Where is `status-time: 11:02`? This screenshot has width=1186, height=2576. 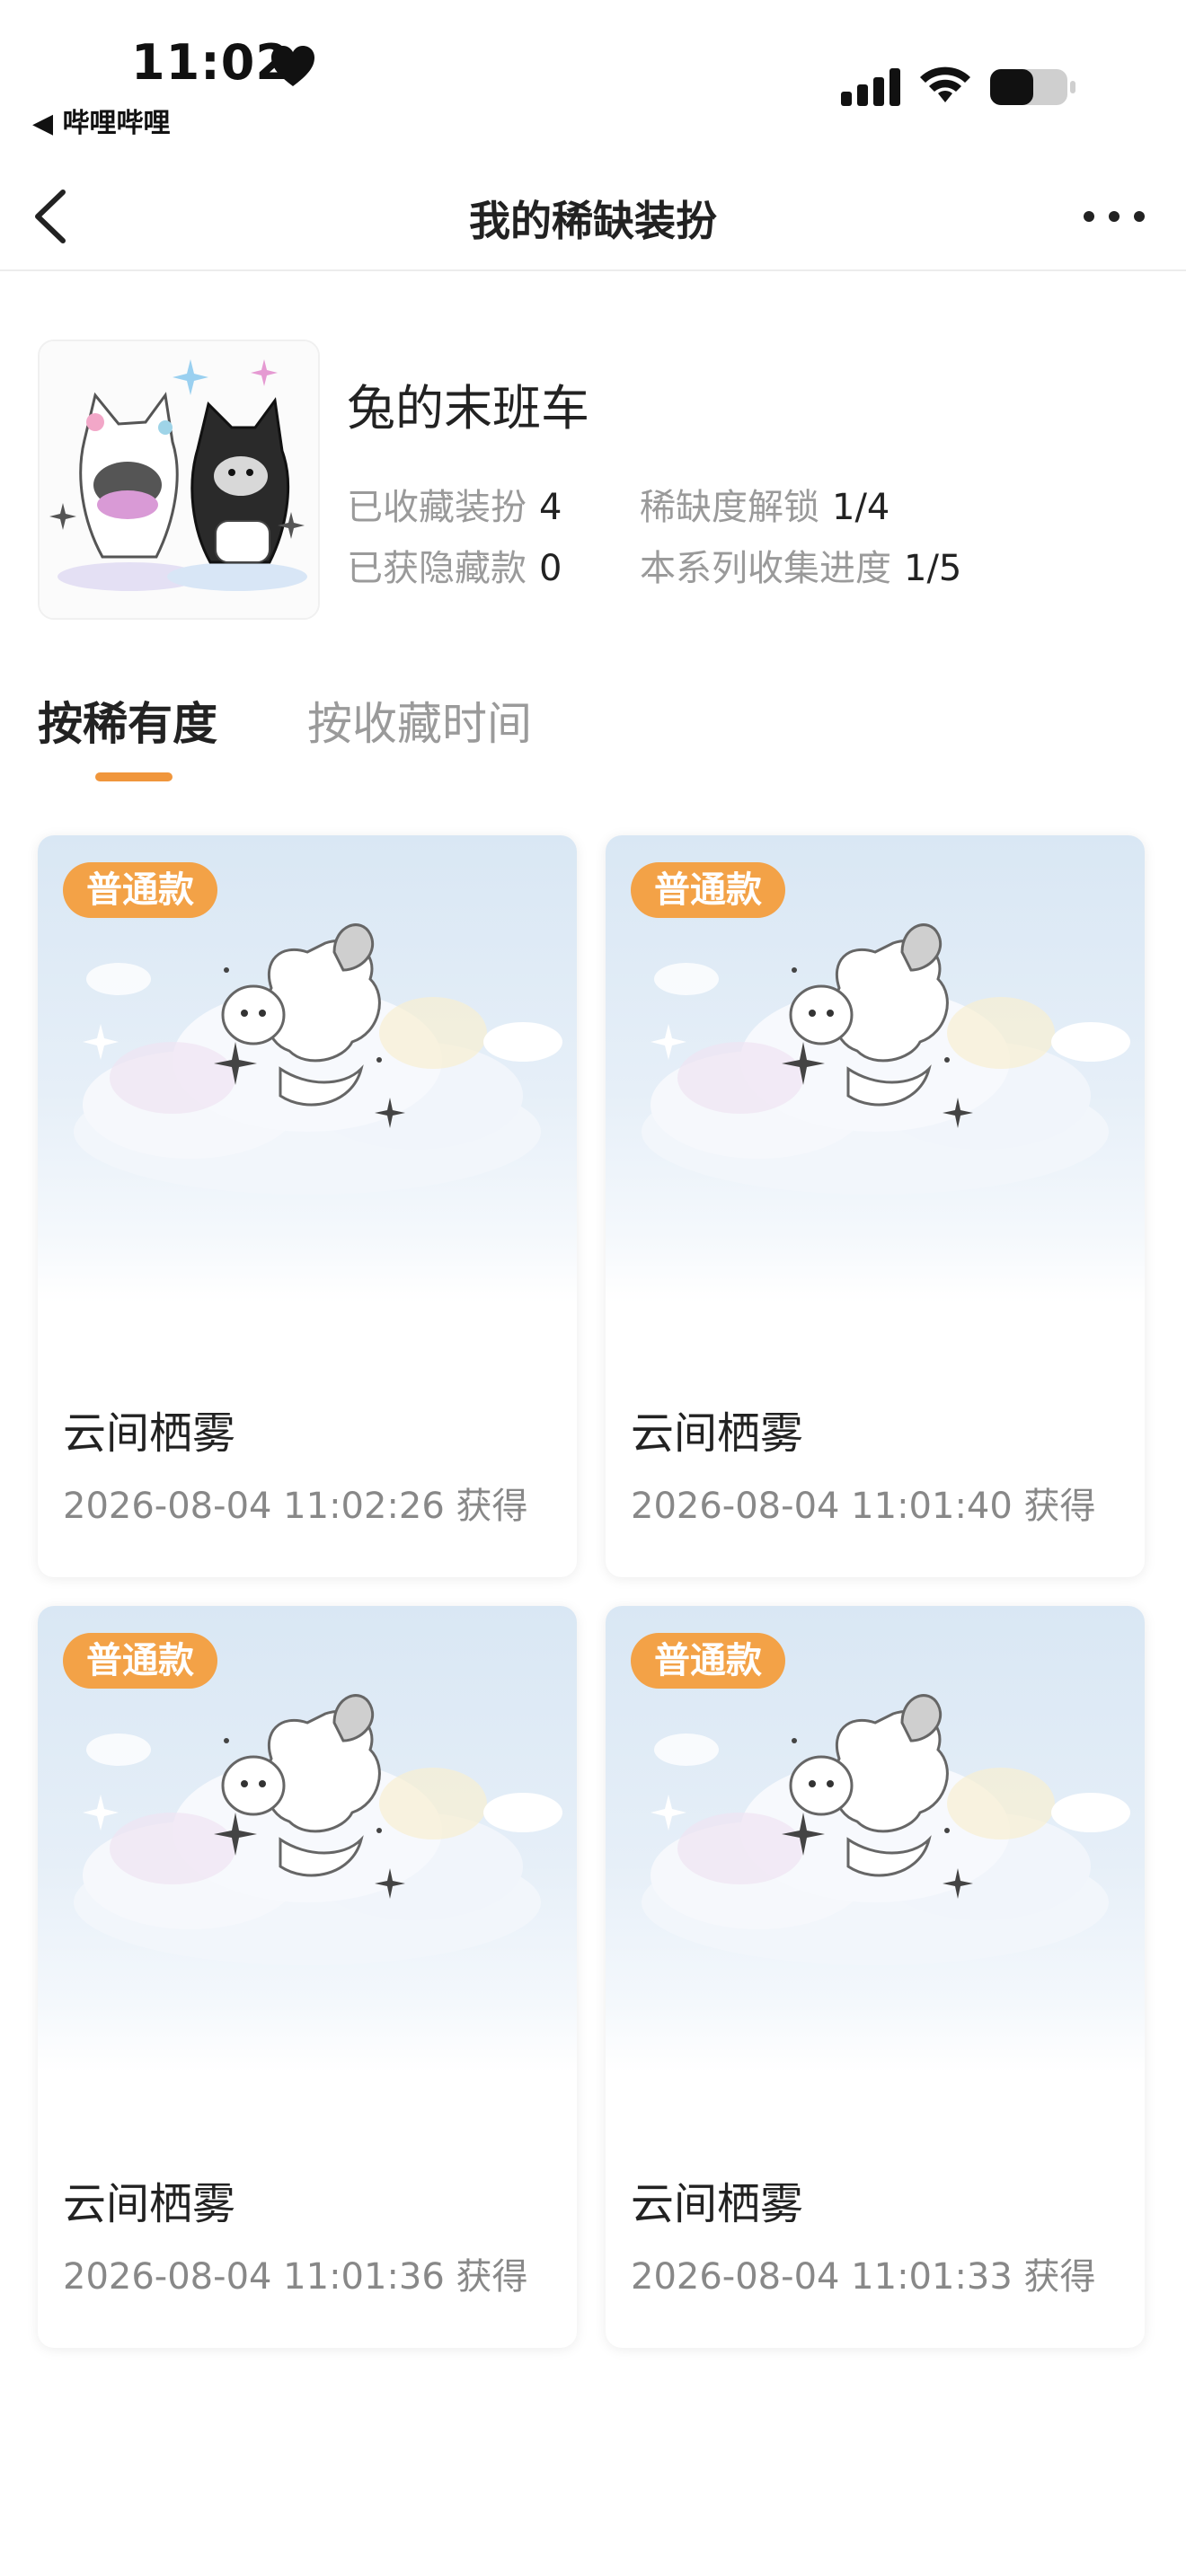 status-time: 11:02 is located at coordinates (210, 62).